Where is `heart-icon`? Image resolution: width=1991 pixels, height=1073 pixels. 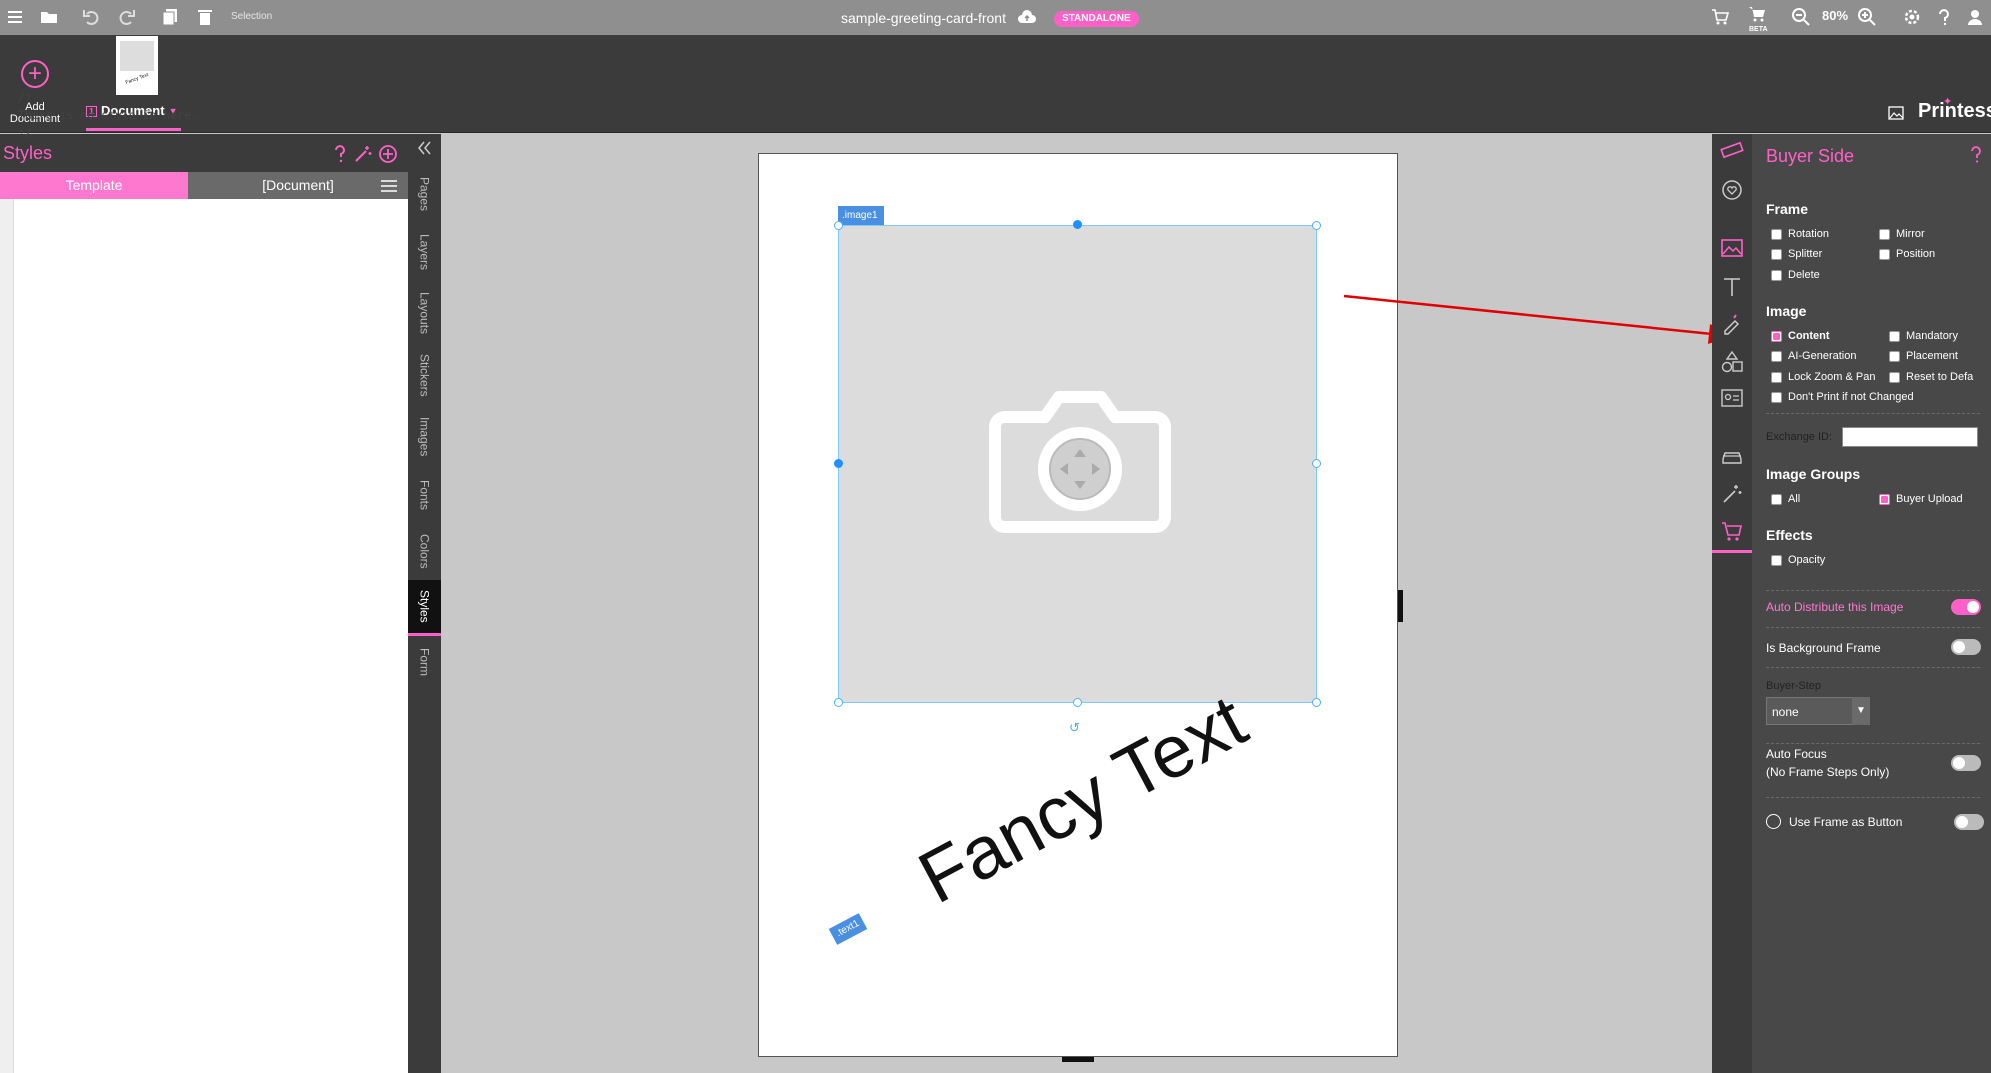 heart-icon is located at coordinates (1732, 190).